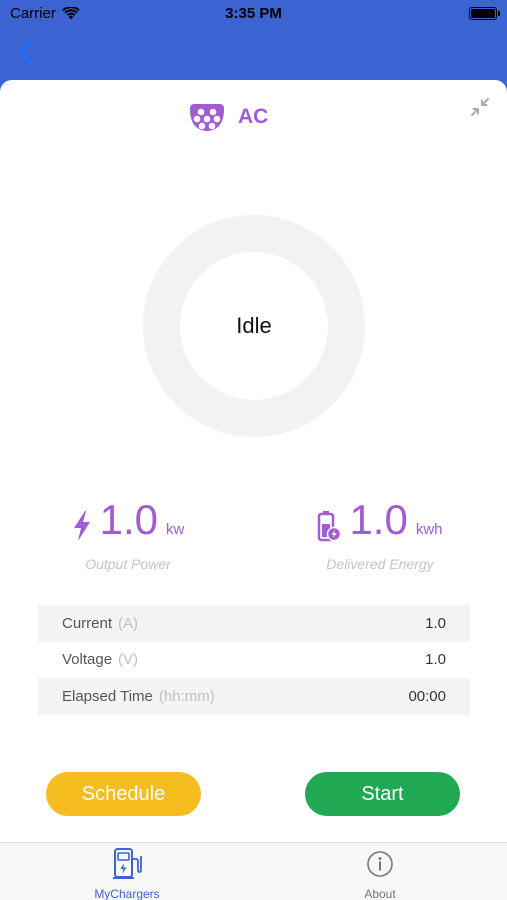  Describe the element at coordinates (186, 696) in the screenshot. I see `detail-unit: (hh:mm)` at that location.